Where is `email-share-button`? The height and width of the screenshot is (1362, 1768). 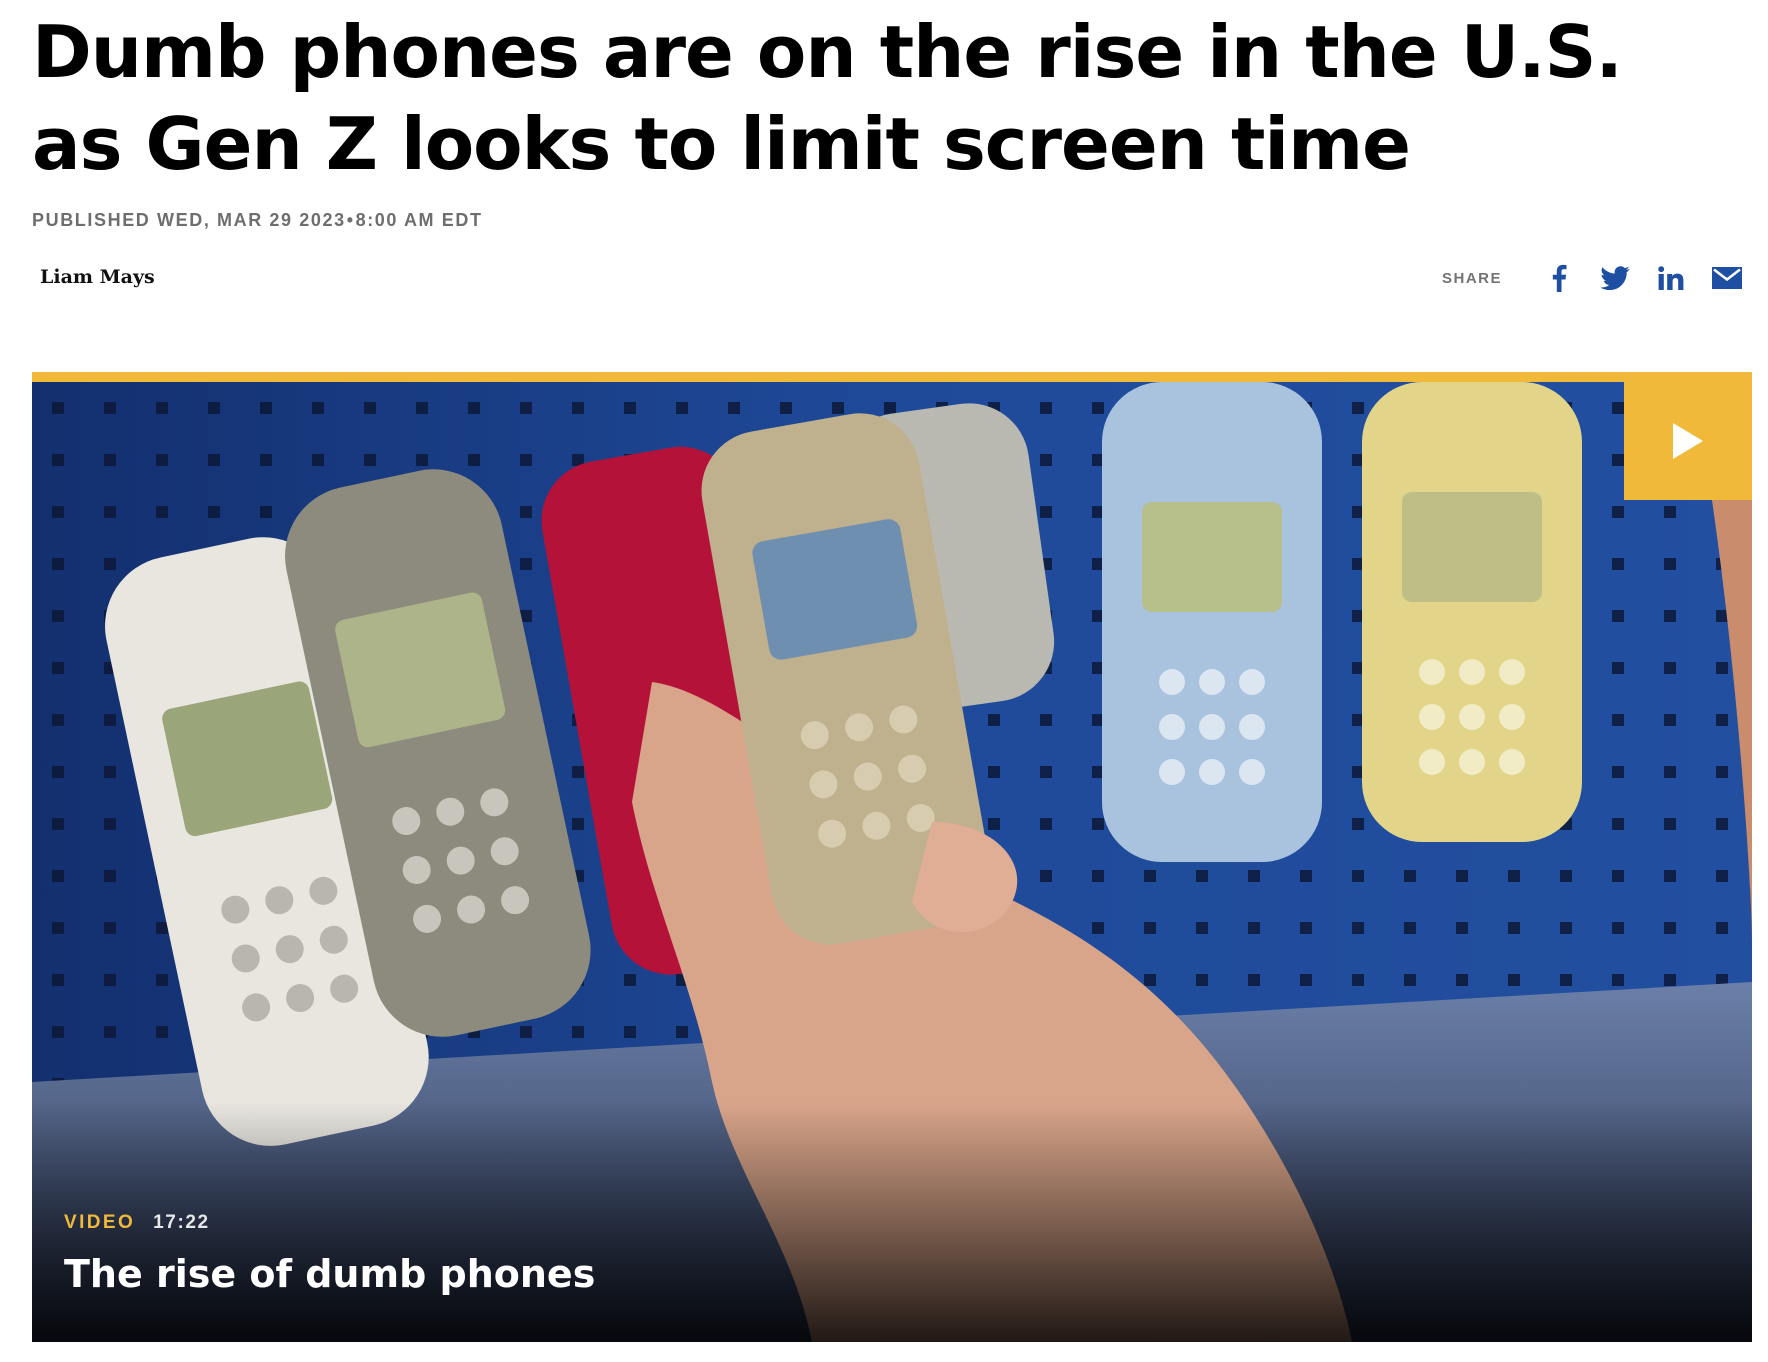
email-share-button is located at coordinates (1727, 278).